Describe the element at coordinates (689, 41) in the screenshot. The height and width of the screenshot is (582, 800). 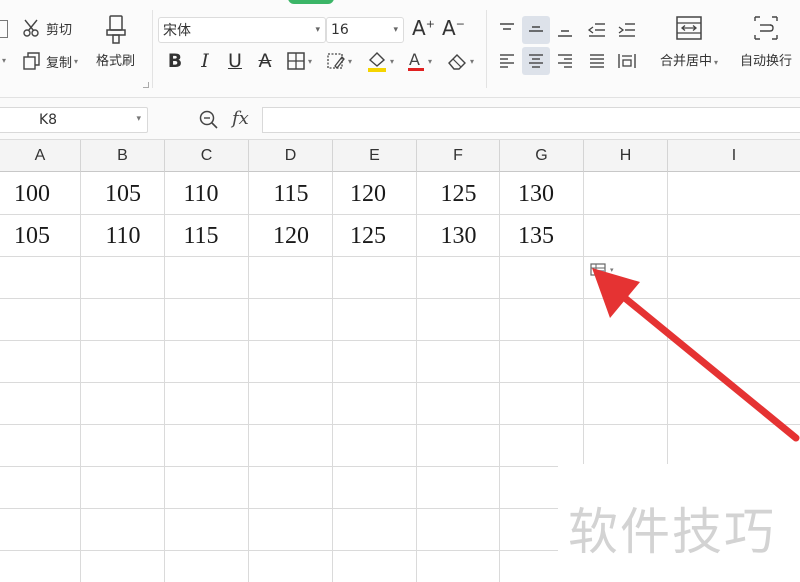
I see `merge-center-button: 合并居中 ▾` at that location.